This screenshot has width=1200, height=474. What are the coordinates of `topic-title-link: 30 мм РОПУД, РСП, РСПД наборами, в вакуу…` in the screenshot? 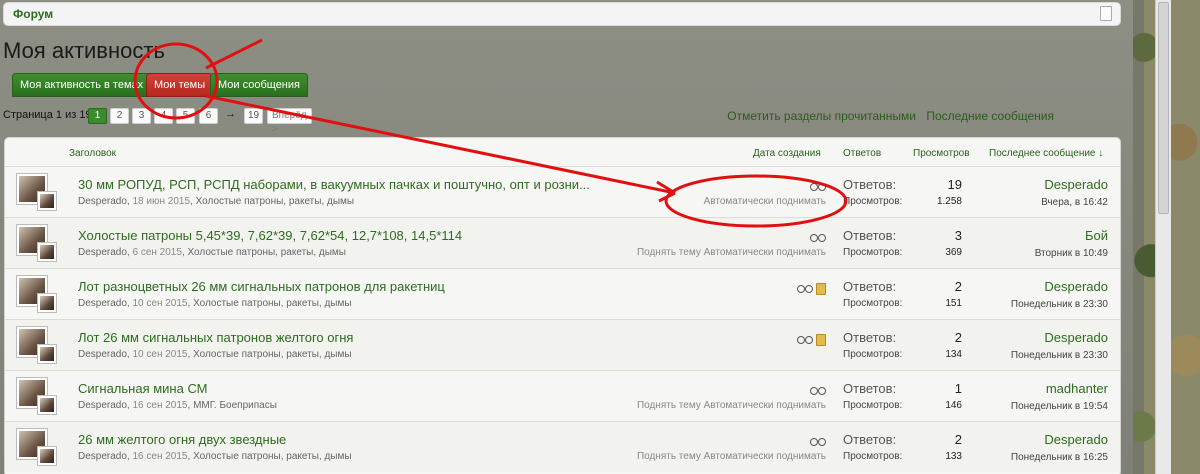 It's located at (334, 184).